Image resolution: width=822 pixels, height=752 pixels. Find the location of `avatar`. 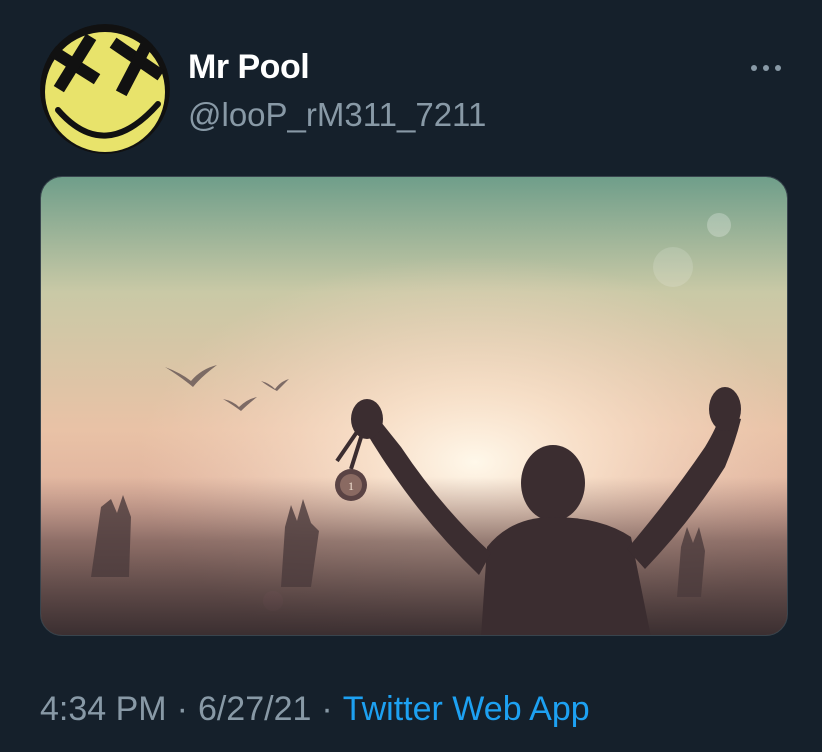

avatar is located at coordinates (105, 89).